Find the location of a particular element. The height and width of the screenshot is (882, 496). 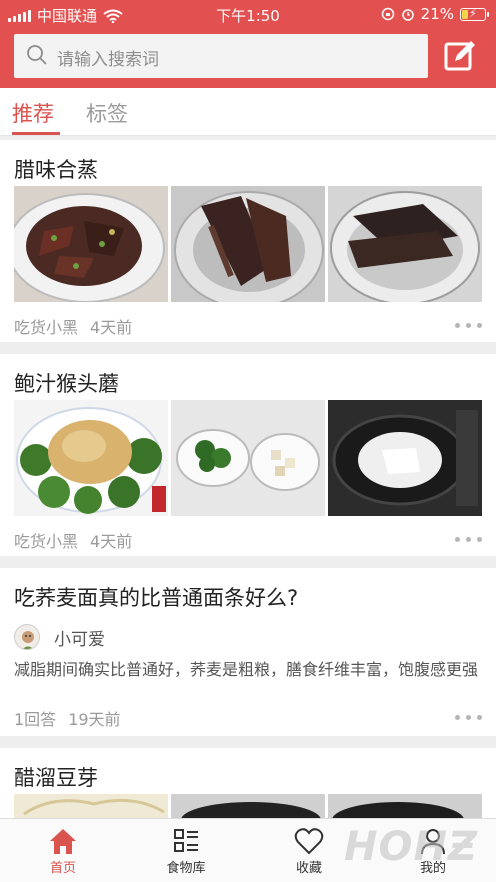

answer-count: 1回答 is located at coordinates (35, 719).